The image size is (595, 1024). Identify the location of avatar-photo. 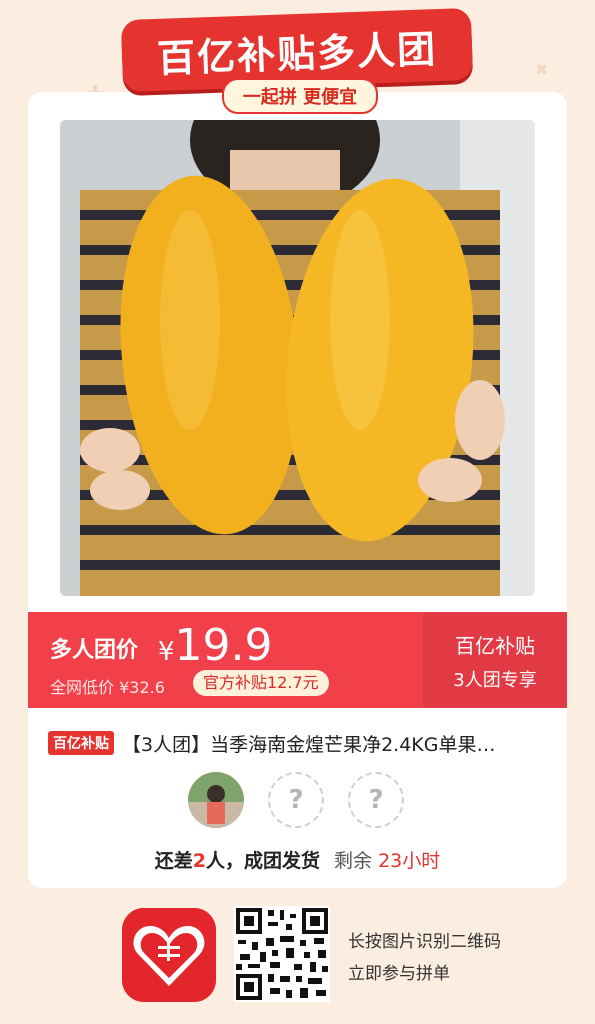
(216, 800).